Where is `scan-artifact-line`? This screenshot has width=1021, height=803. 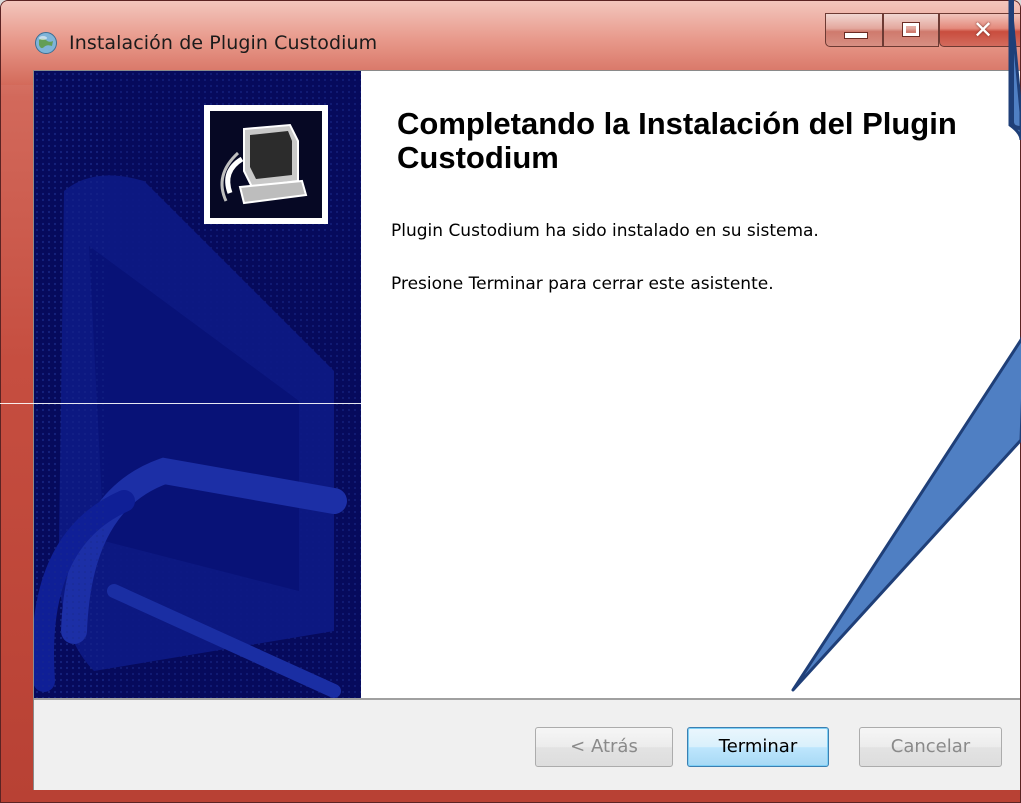
scan-artifact-line is located at coordinates (195, 403).